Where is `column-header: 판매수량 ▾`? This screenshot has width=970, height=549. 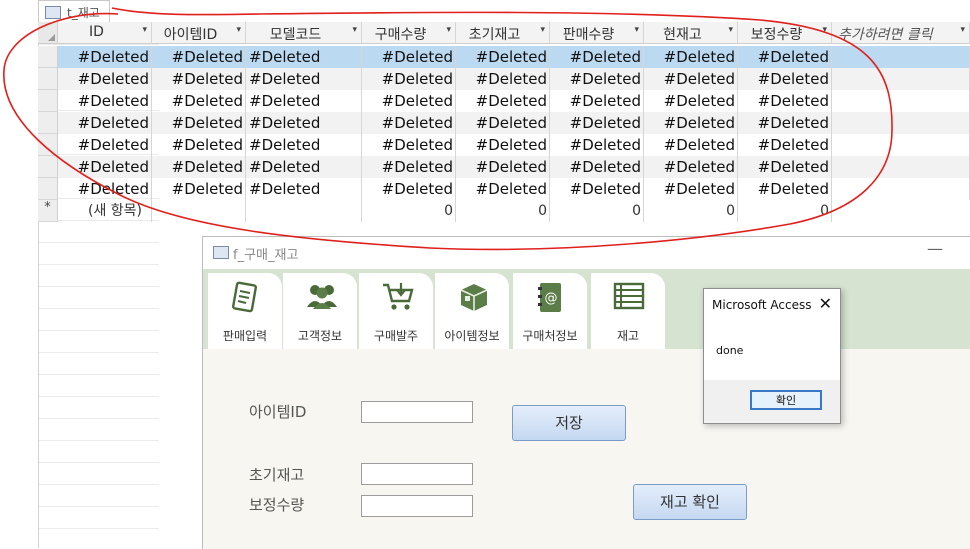
column-header: 판매수량 ▾ is located at coordinates (597, 33).